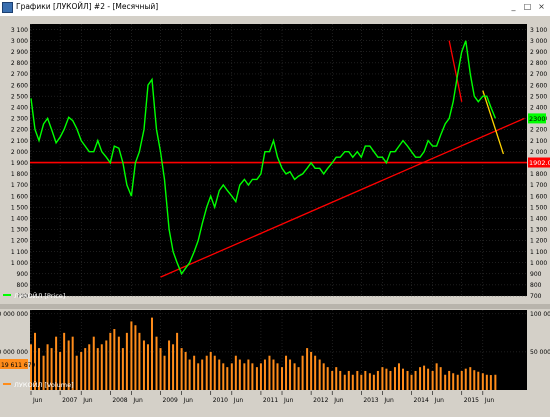  Describe the element at coordinates (19, 130) in the screenshot. I see `price-y-tick-left: 2 200` at that location.